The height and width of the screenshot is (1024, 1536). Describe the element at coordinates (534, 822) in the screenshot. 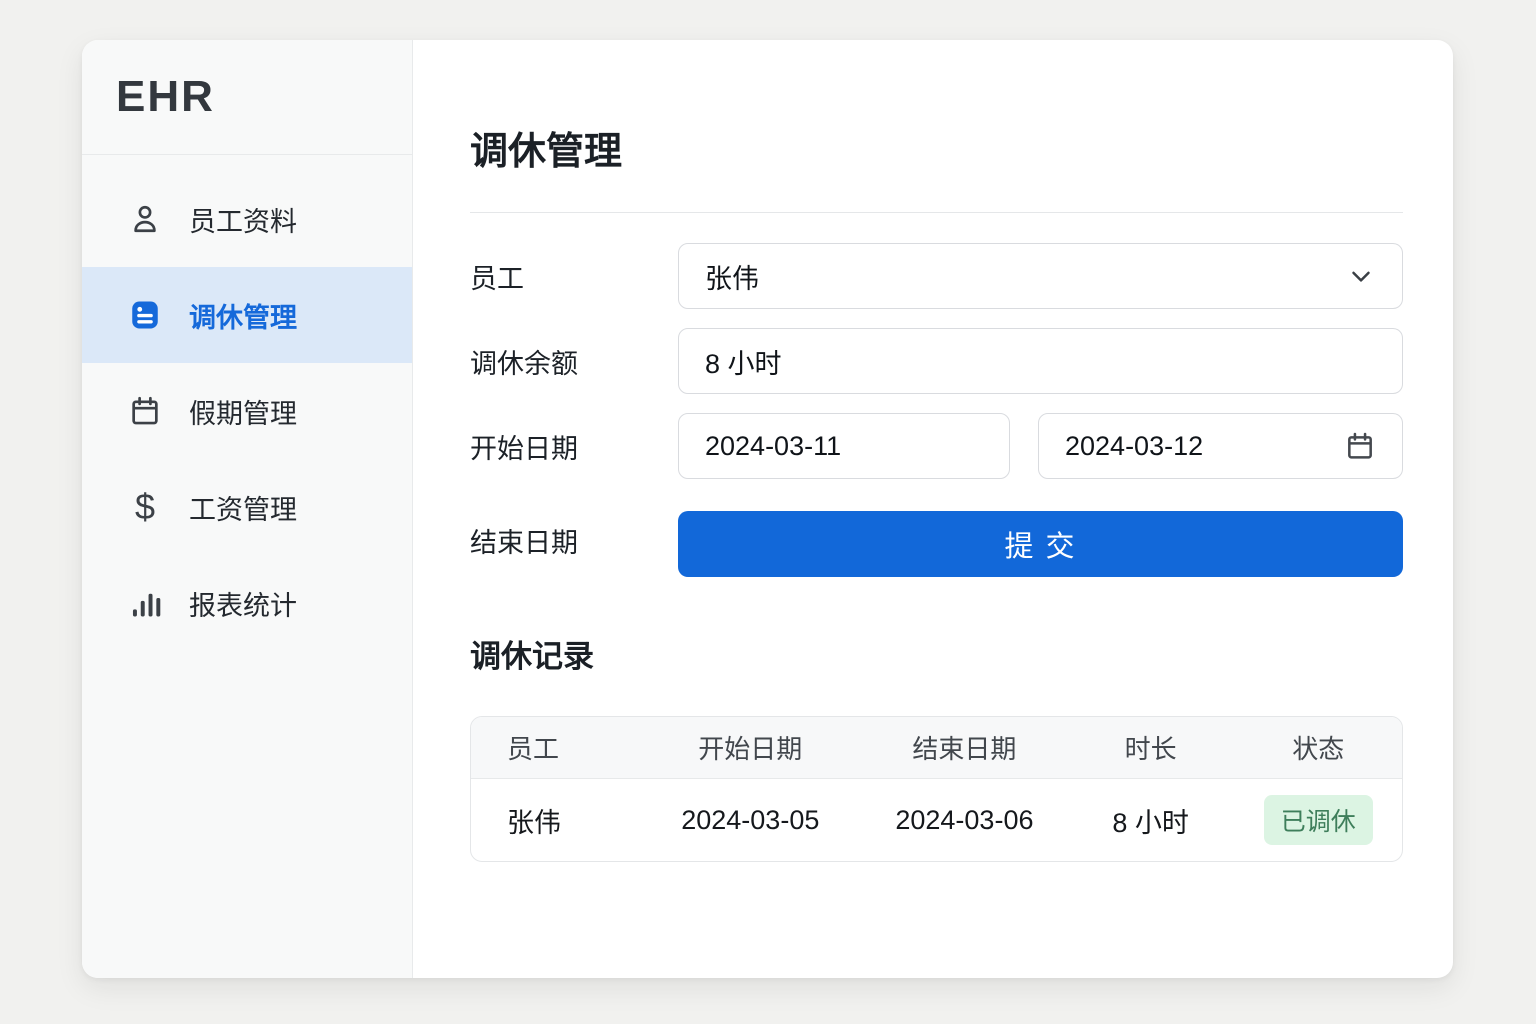

I see `cell-employee: 张伟` at that location.